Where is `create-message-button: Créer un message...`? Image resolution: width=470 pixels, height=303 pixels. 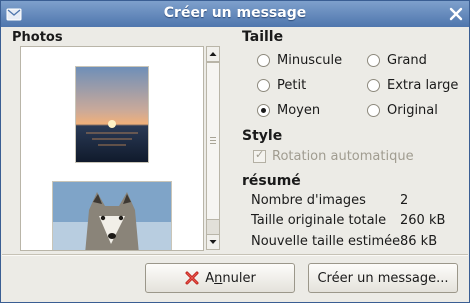 create-message-button: Créer un message... is located at coordinates (383, 278).